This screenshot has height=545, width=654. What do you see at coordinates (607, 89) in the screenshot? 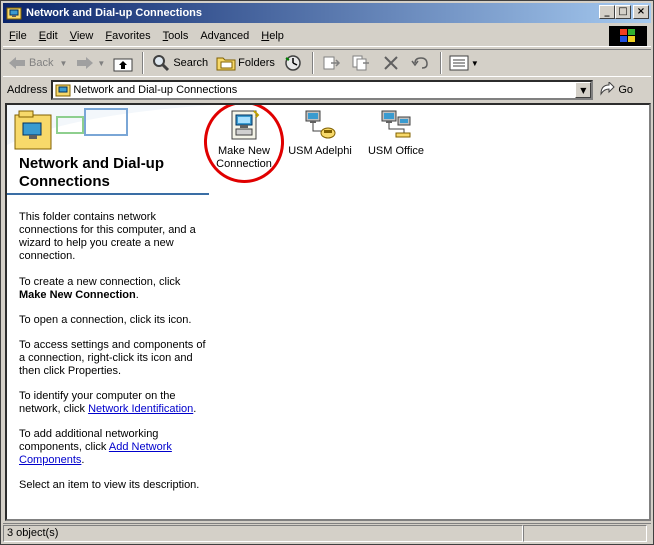
I see `go-arrow-icon` at bounding box center [607, 89].